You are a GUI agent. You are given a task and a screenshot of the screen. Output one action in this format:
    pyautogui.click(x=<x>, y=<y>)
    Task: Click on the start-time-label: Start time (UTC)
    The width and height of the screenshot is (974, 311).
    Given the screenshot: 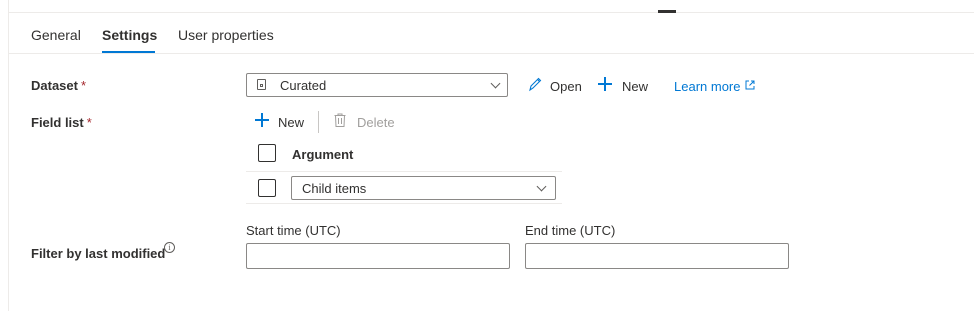 What is the action you would take?
    pyautogui.click(x=293, y=230)
    